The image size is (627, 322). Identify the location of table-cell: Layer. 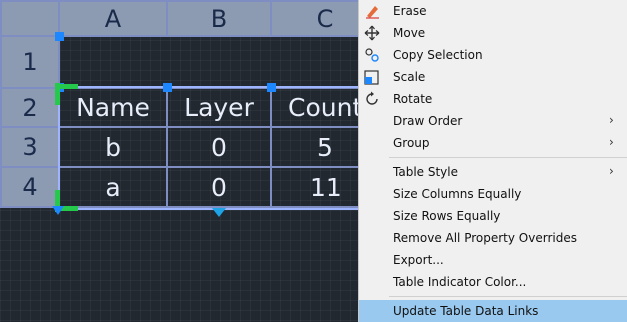
(219, 107).